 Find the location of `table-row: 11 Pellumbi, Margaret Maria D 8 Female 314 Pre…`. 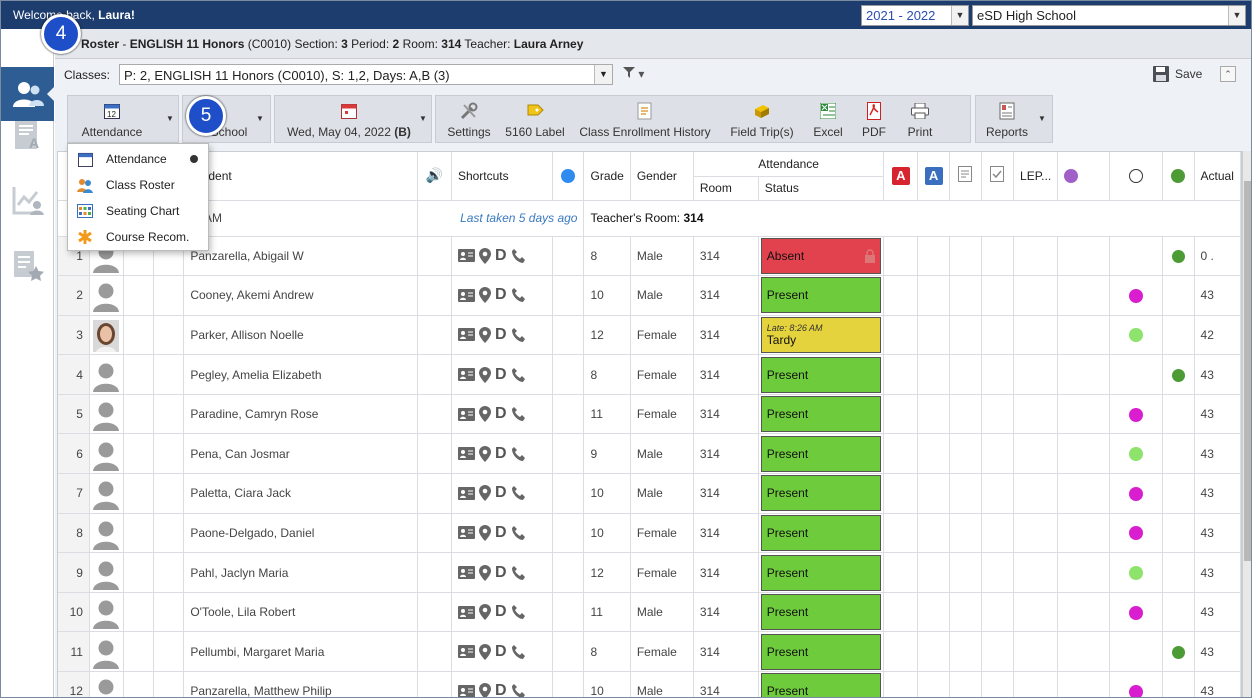

table-row: 11 Pellumbi, Margaret Maria D 8 Female 314 Pre… is located at coordinates (649, 652).